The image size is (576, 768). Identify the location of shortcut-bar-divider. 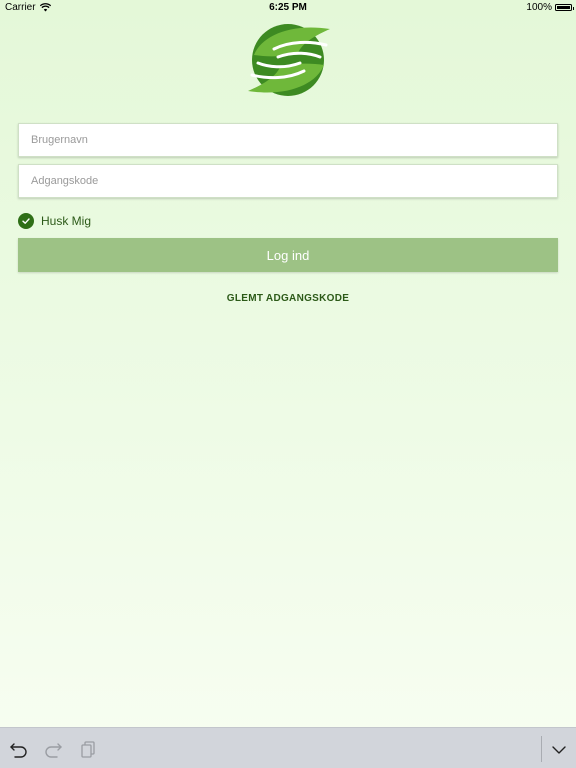
(541, 749).